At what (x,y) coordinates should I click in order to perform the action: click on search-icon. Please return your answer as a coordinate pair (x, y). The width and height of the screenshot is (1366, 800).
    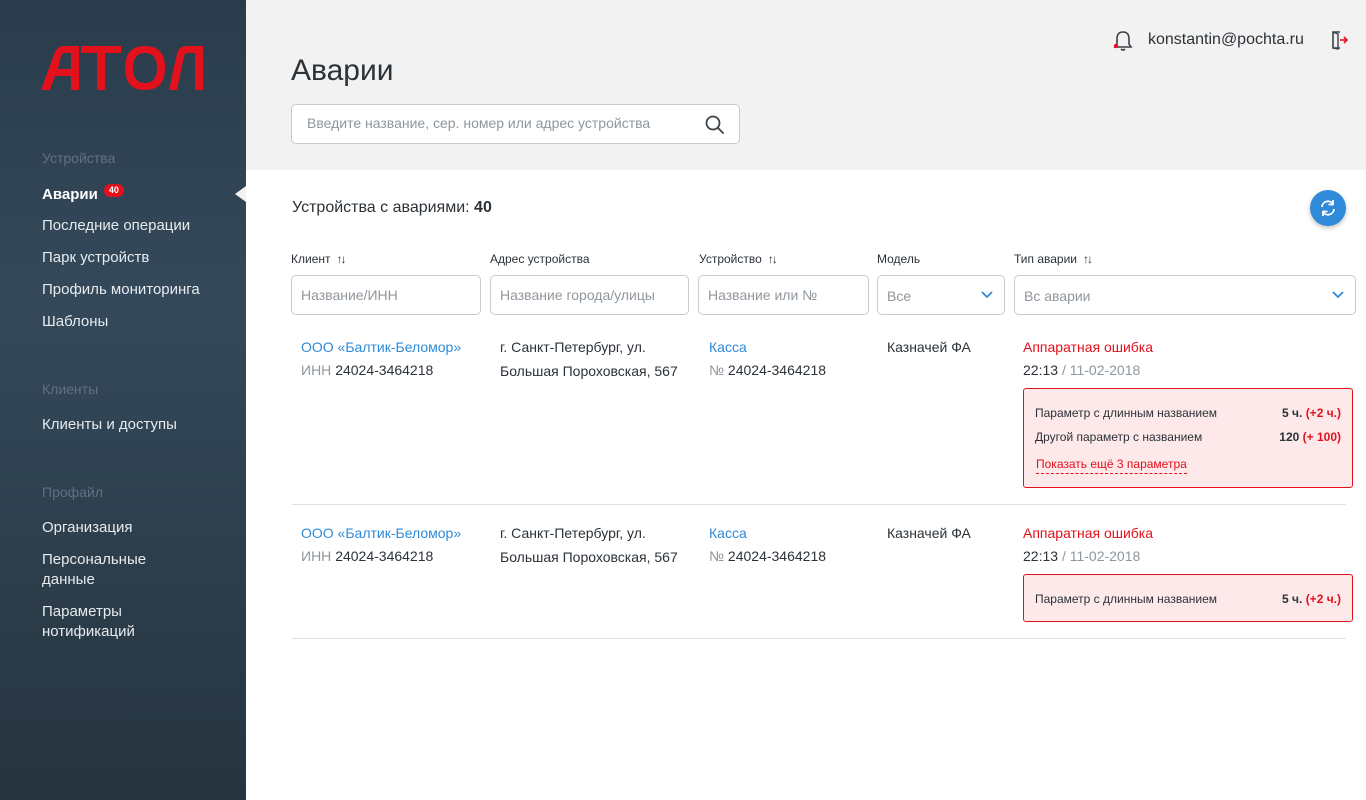
    Looking at the image, I should click on (715, 125).